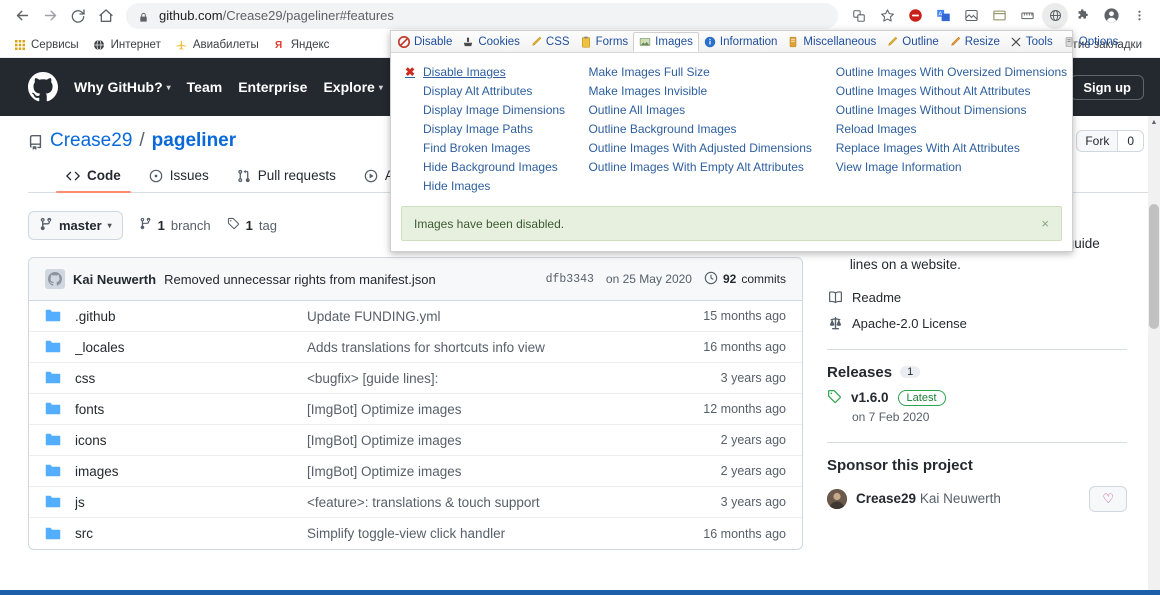 This screenshot has width=1160, height=595. Describe the element at coordinates (999, 16) in the screenshot. I see `window-resizer-icon` at that location.